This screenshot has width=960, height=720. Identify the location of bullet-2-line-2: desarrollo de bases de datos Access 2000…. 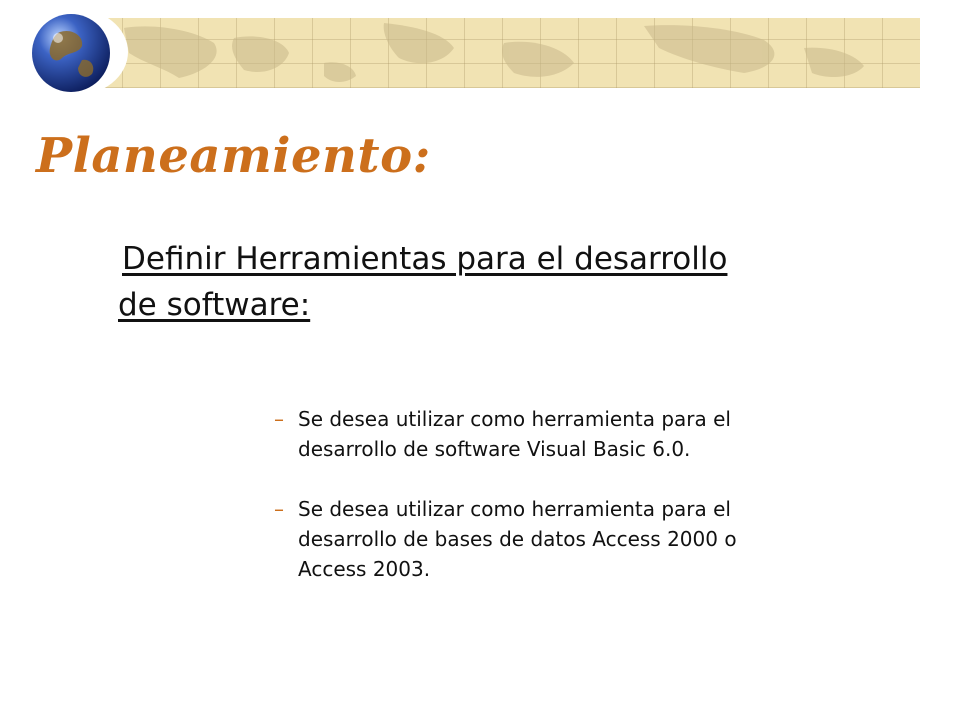
(517, 539).